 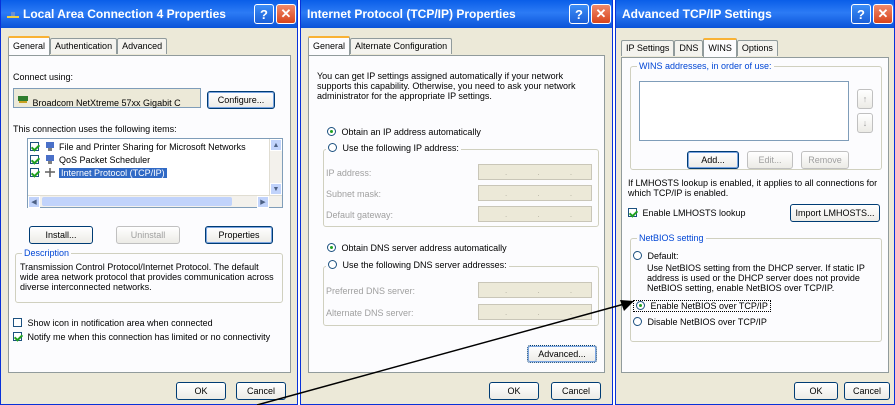 I want to click on tab-alternate-configuration: Alternate Configuration, so click(x=401, y=46).